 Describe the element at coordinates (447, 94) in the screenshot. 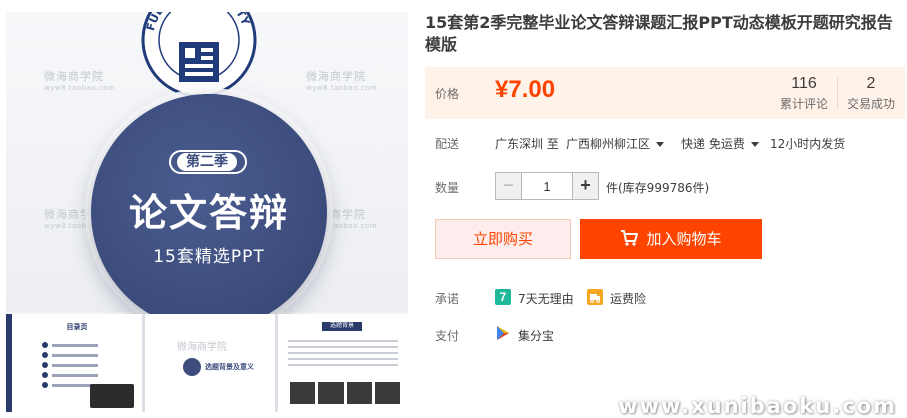

I see `price-label: 价格` at that location.